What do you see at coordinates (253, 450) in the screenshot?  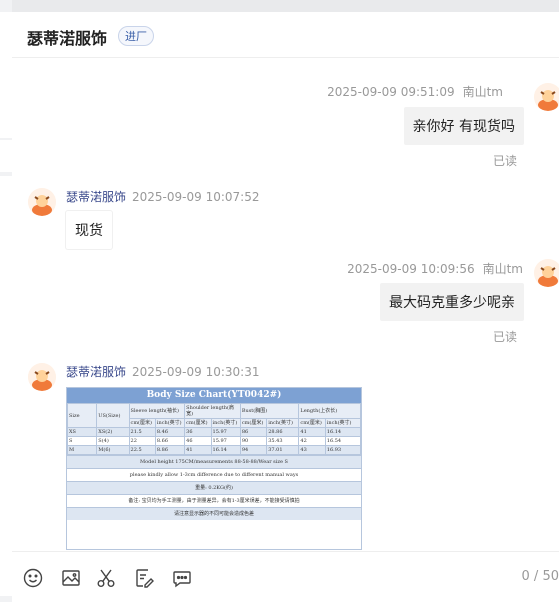 I see `size-chart-cell: 94` at bounding box center [253, 450].